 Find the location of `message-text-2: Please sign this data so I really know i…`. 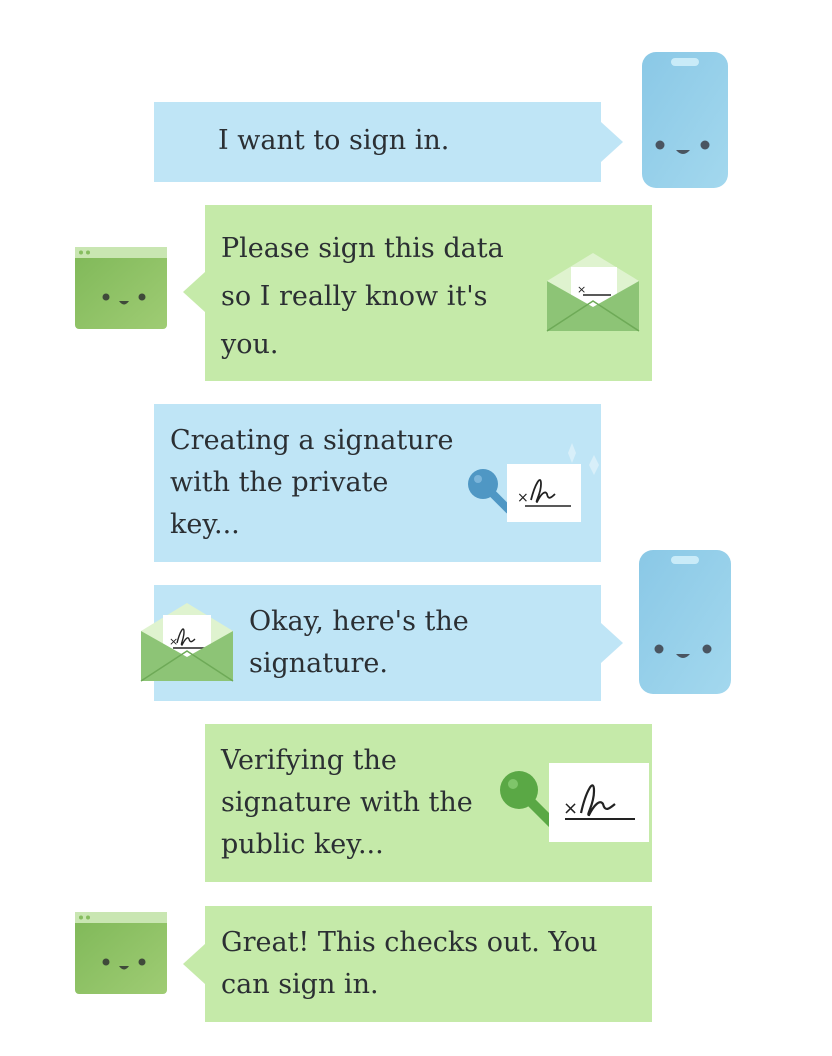

message-text-2: Please sign this data so I really know i… is located at coordinates (362, 296).